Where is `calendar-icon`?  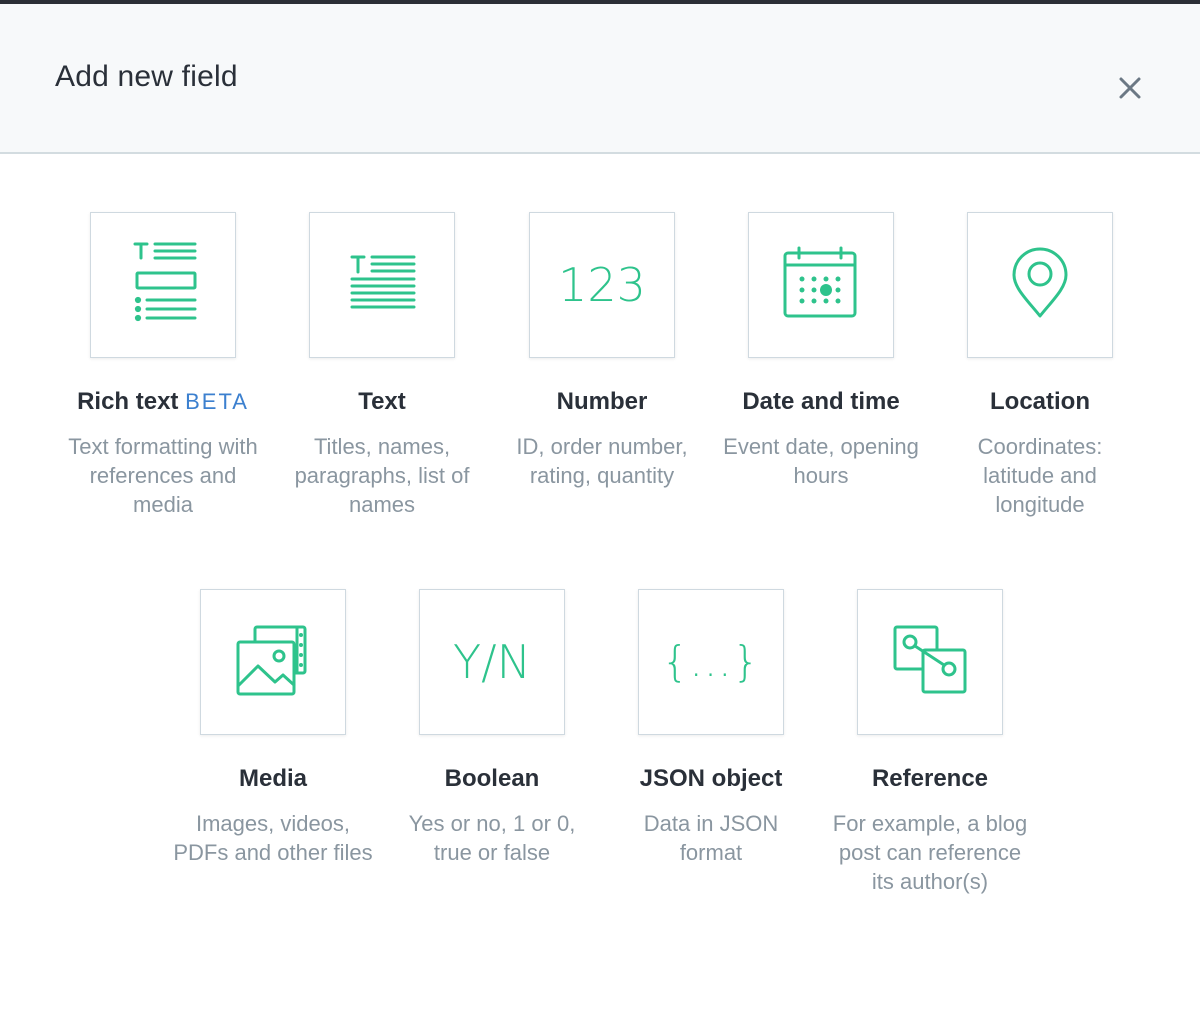 calendar-icon is located at coordinates (820, 282).